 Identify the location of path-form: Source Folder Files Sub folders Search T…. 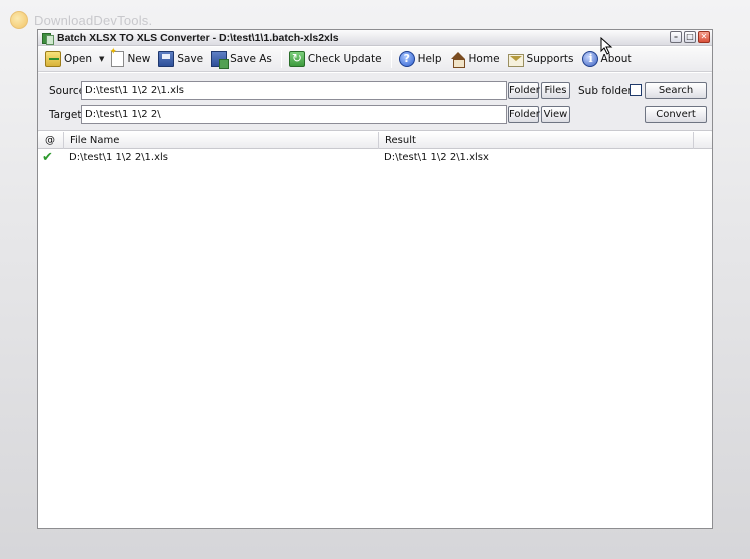
(375, 102).